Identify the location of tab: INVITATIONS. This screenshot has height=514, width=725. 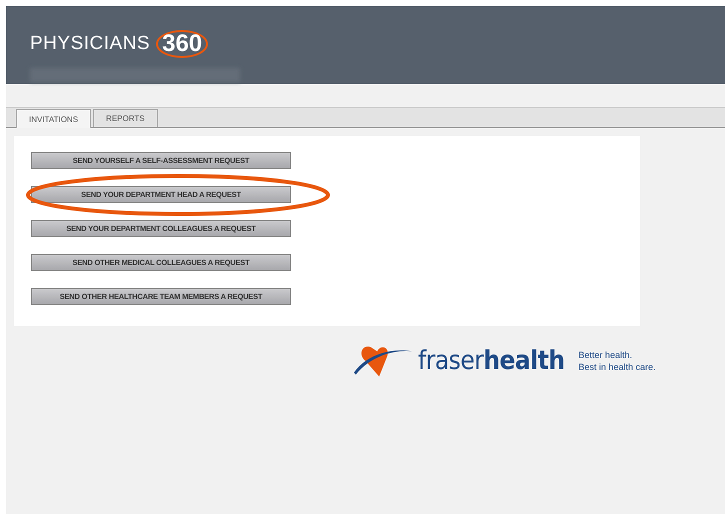
(54, 118).